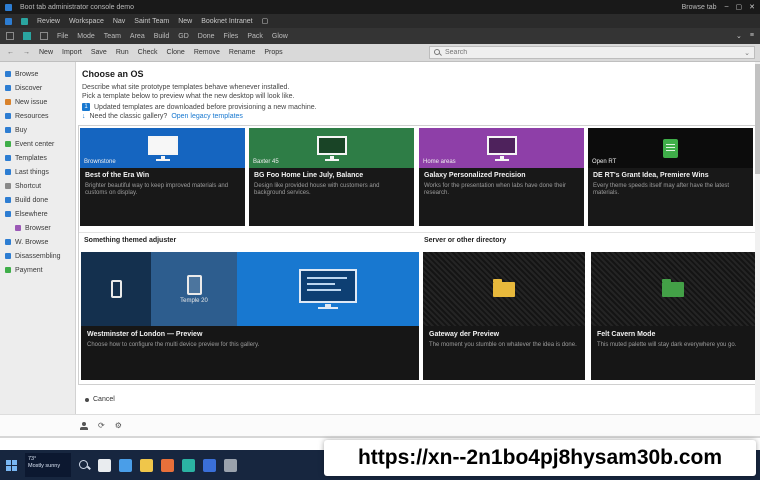 Image resolution: width=760 pixels, height=480 pixels. What do you see at coordinates (62, 36) in the screenshot?
I see `tab-file: File` at bounding box center [62, 36].